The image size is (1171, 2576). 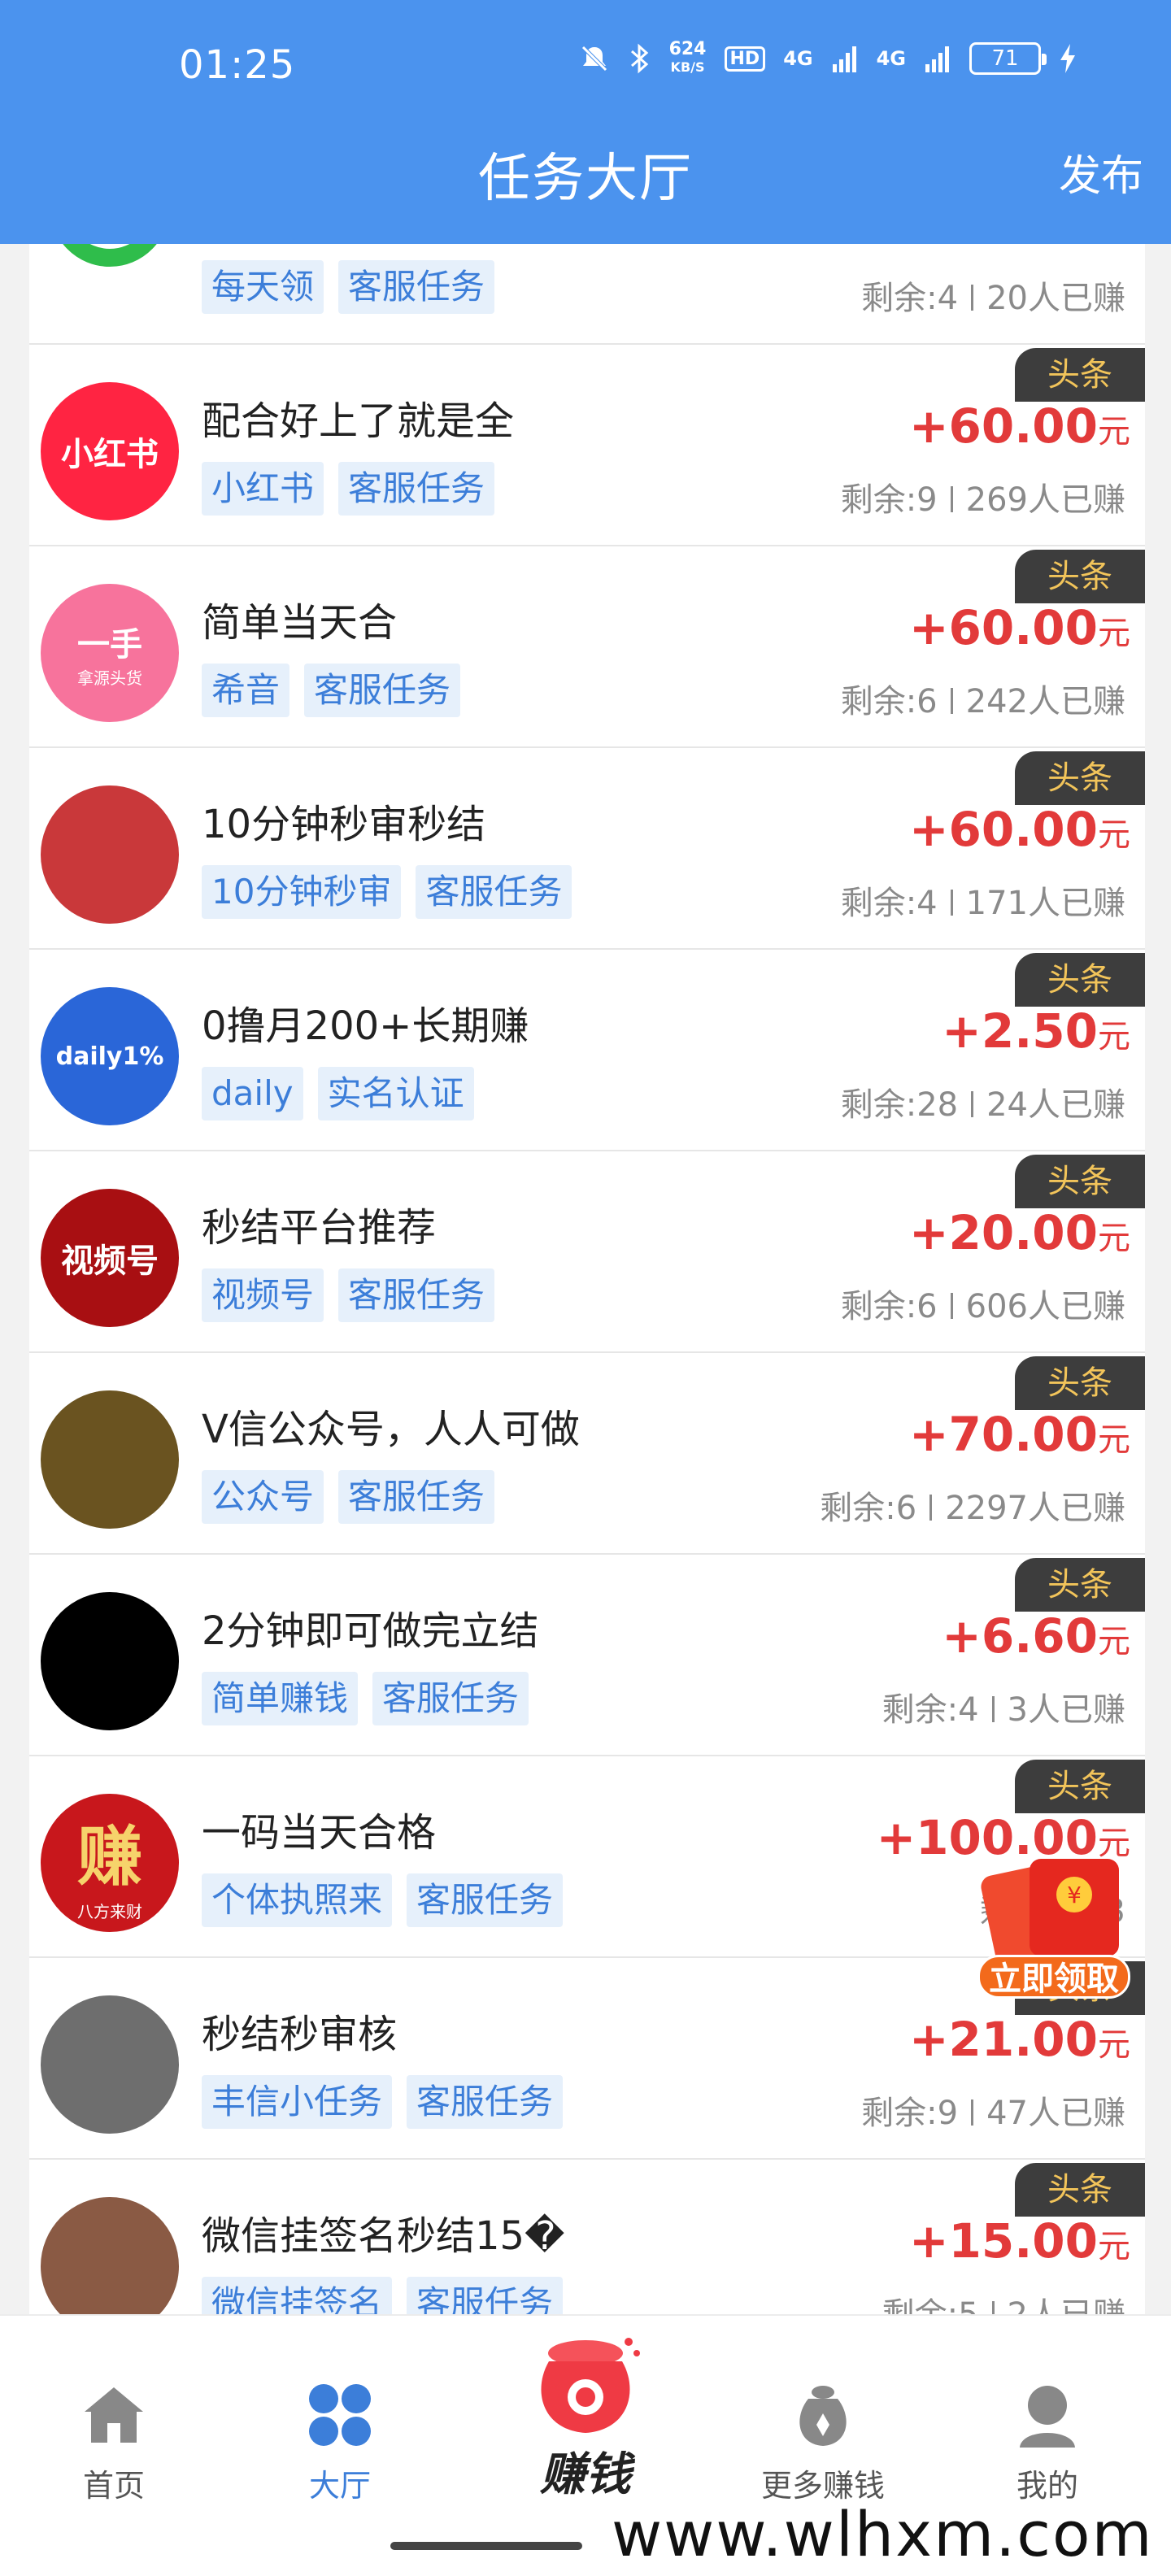 I want to click on avatar-text: 一手, so click(x=109, y=644).